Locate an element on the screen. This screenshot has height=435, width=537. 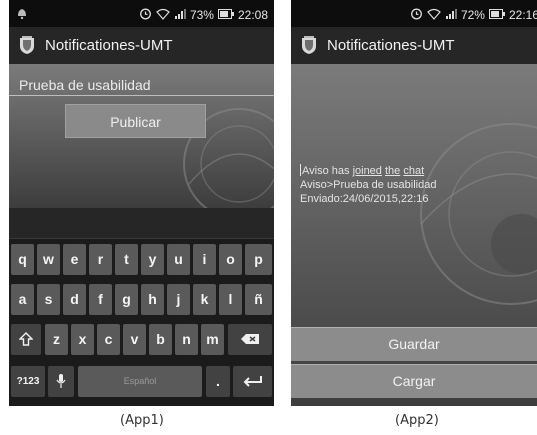
shift-icon is located at coordinates (26, 339).